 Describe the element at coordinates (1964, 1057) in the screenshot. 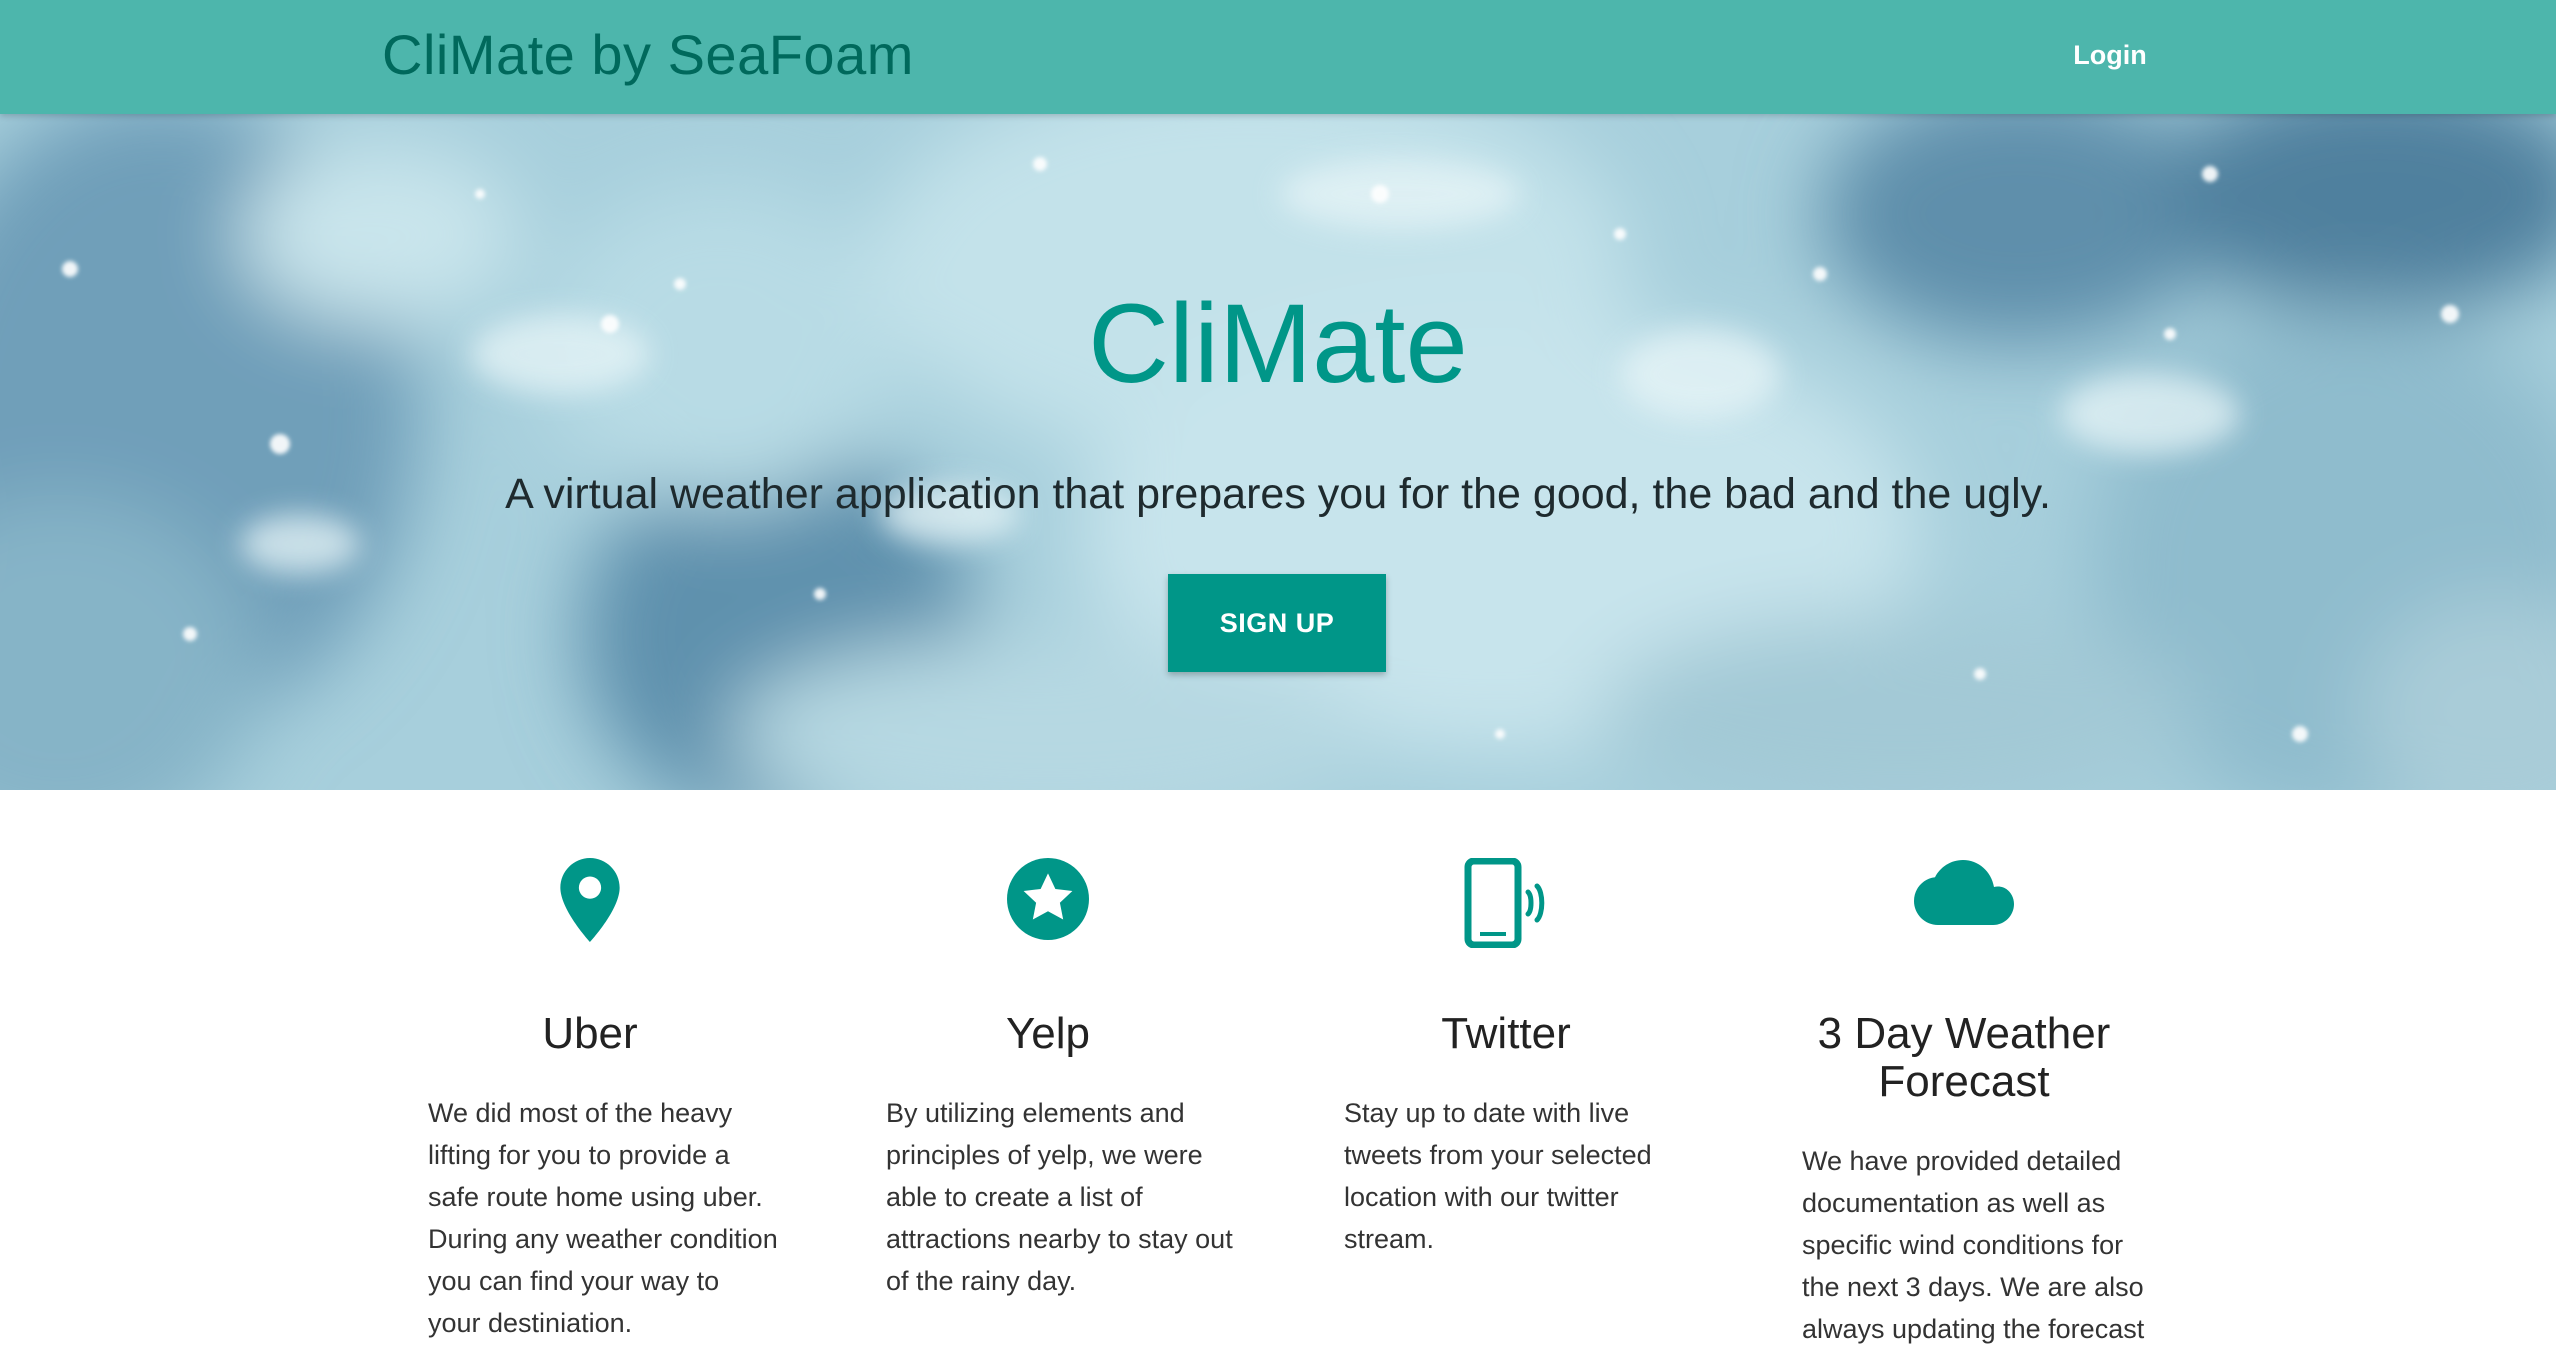

I see `feature-title: 3 Day Weather Forecast` at that location.